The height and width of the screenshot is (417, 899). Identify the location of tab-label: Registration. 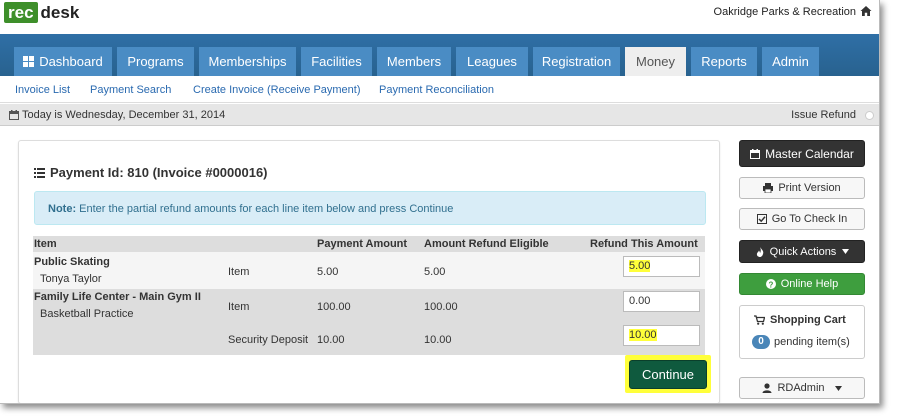
(576, 61).